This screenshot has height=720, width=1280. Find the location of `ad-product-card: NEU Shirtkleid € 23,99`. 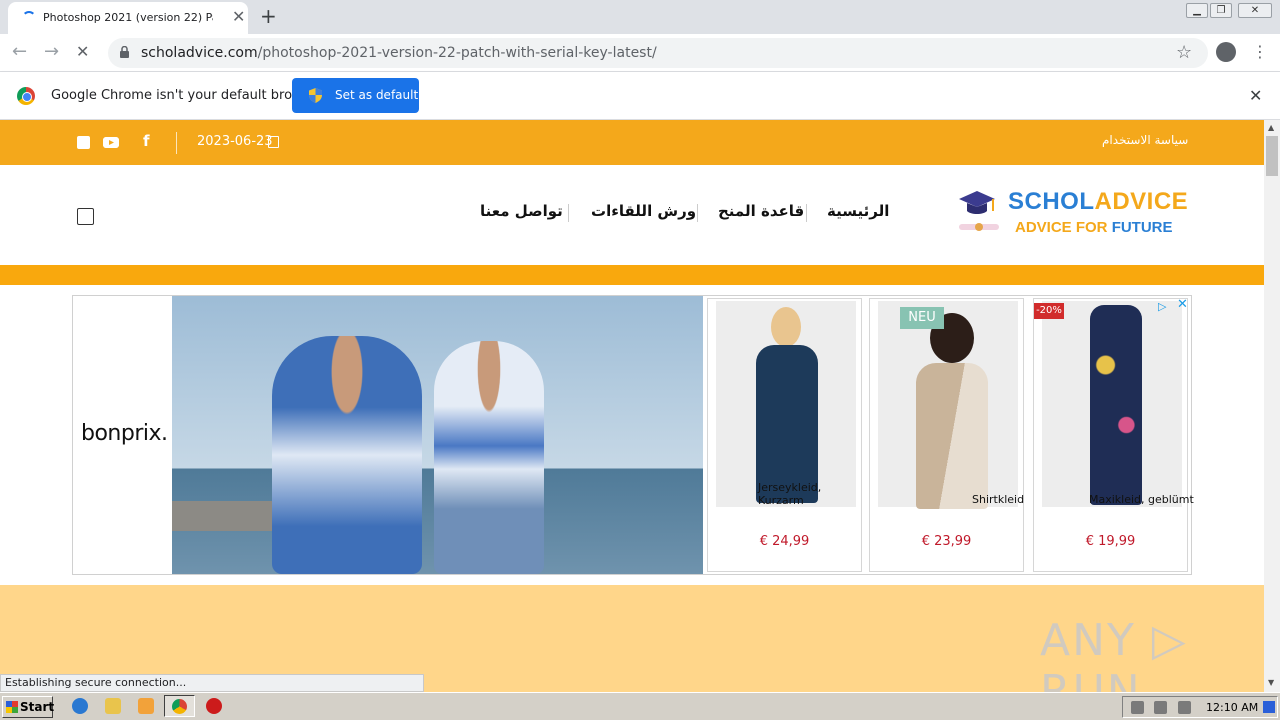

ad-product-card: NEU Shirtkleid € 23,99 is located at coordinates (946, 435).